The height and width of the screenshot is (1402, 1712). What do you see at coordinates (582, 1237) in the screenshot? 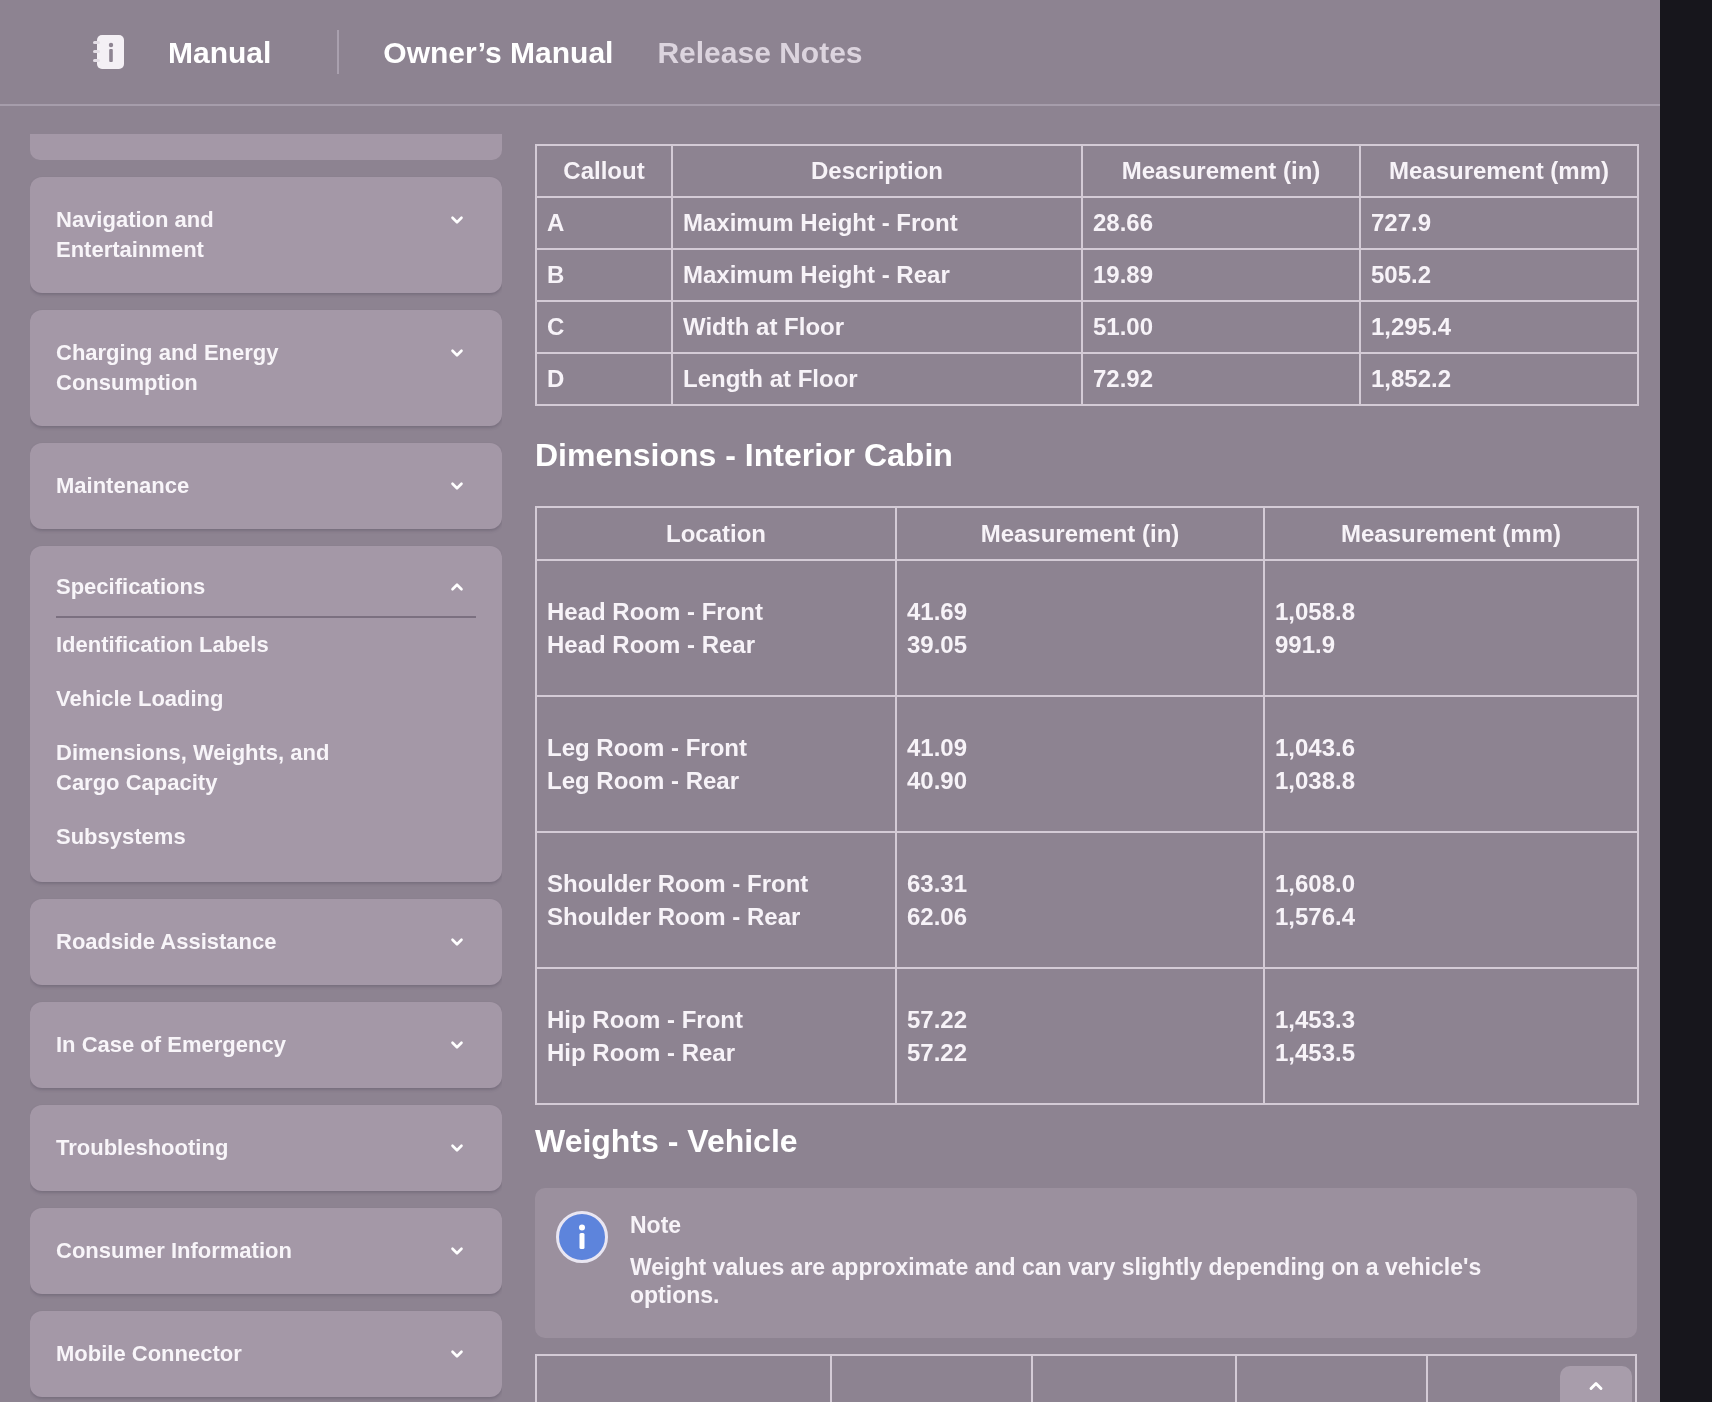
I see `info-icon` at bounding box center [582, 1237].